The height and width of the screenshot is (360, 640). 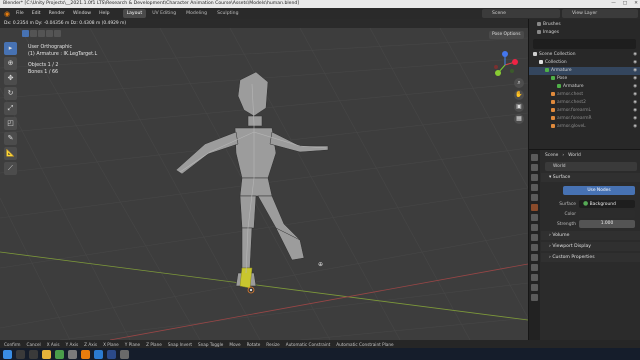 What do you see at coordinates (584, 25) in the screenshot?
I see `outliner-brushes-row: Brushes` at bounding box center [584, 25].